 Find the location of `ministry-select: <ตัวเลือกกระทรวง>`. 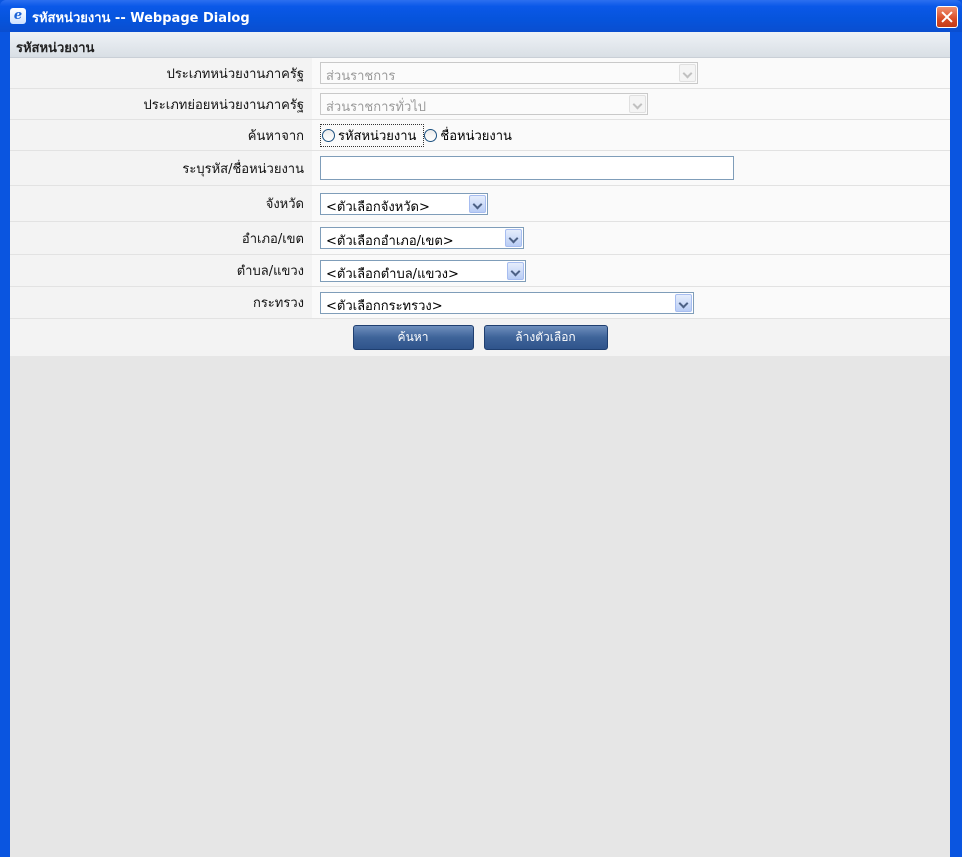

ministry-select: <ตัวเลือกกระทรวง> is located at coordinates (507, 302).